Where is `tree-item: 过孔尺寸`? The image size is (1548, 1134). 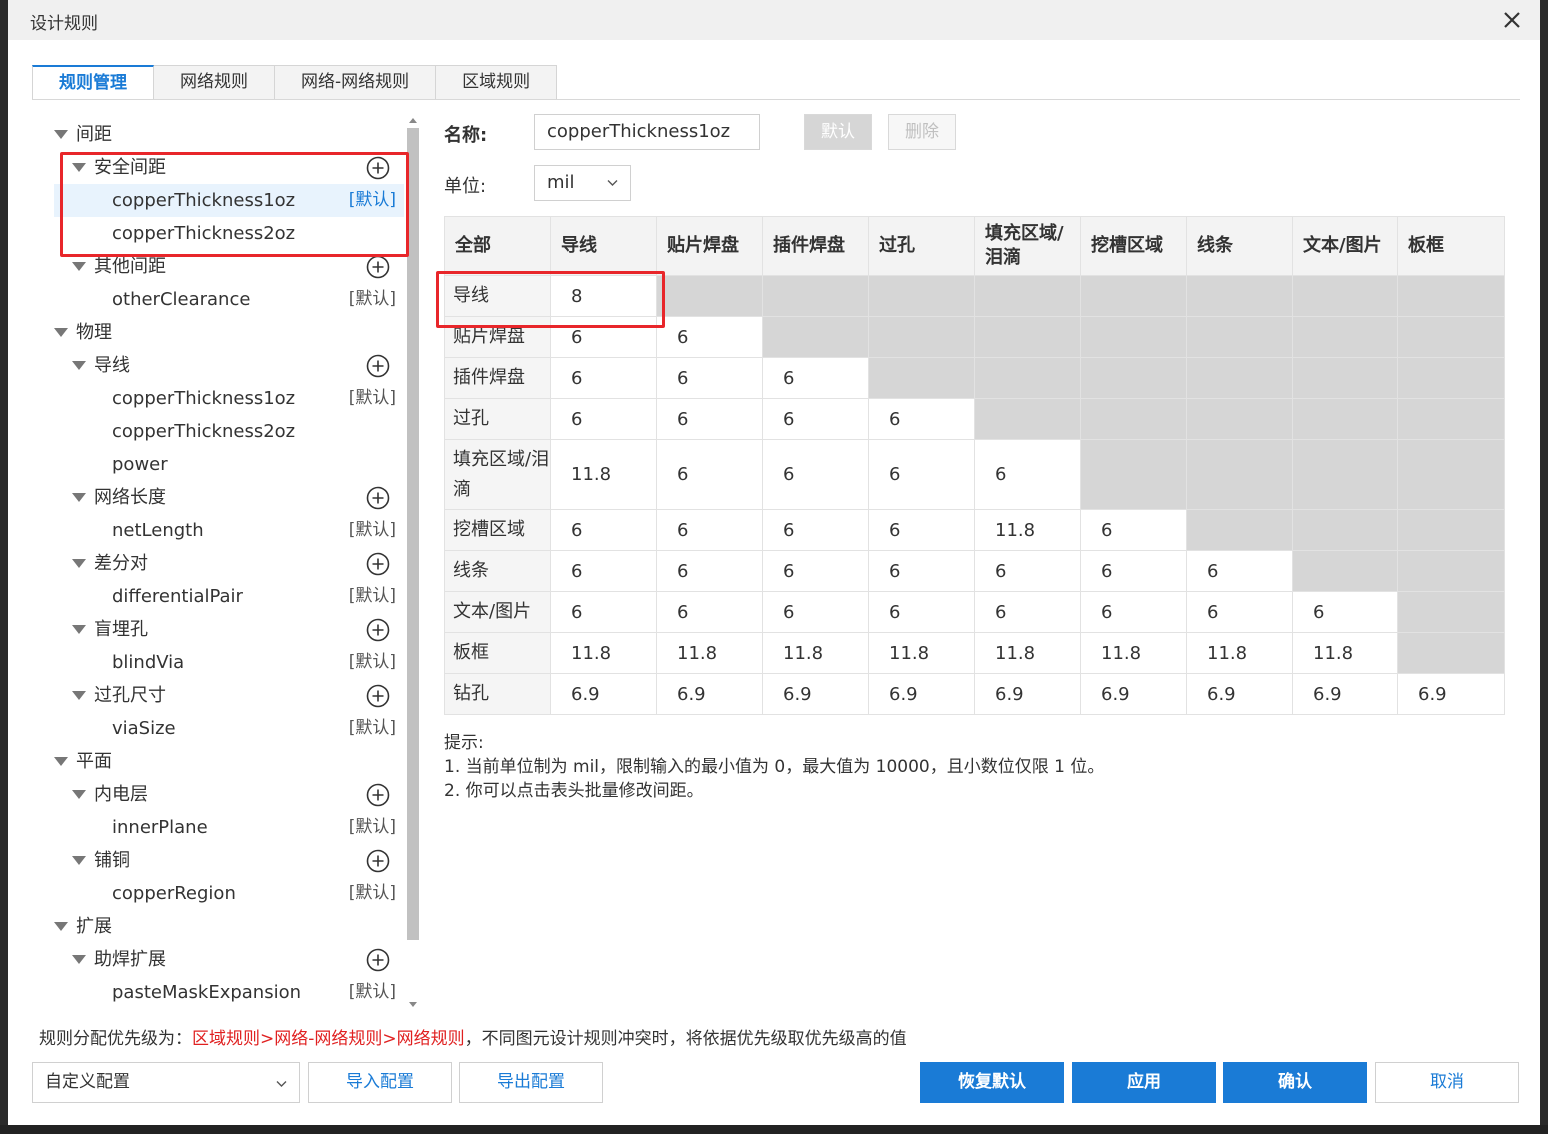 tree-item: 过孔尺寸 is located at coordinates (221, 695).